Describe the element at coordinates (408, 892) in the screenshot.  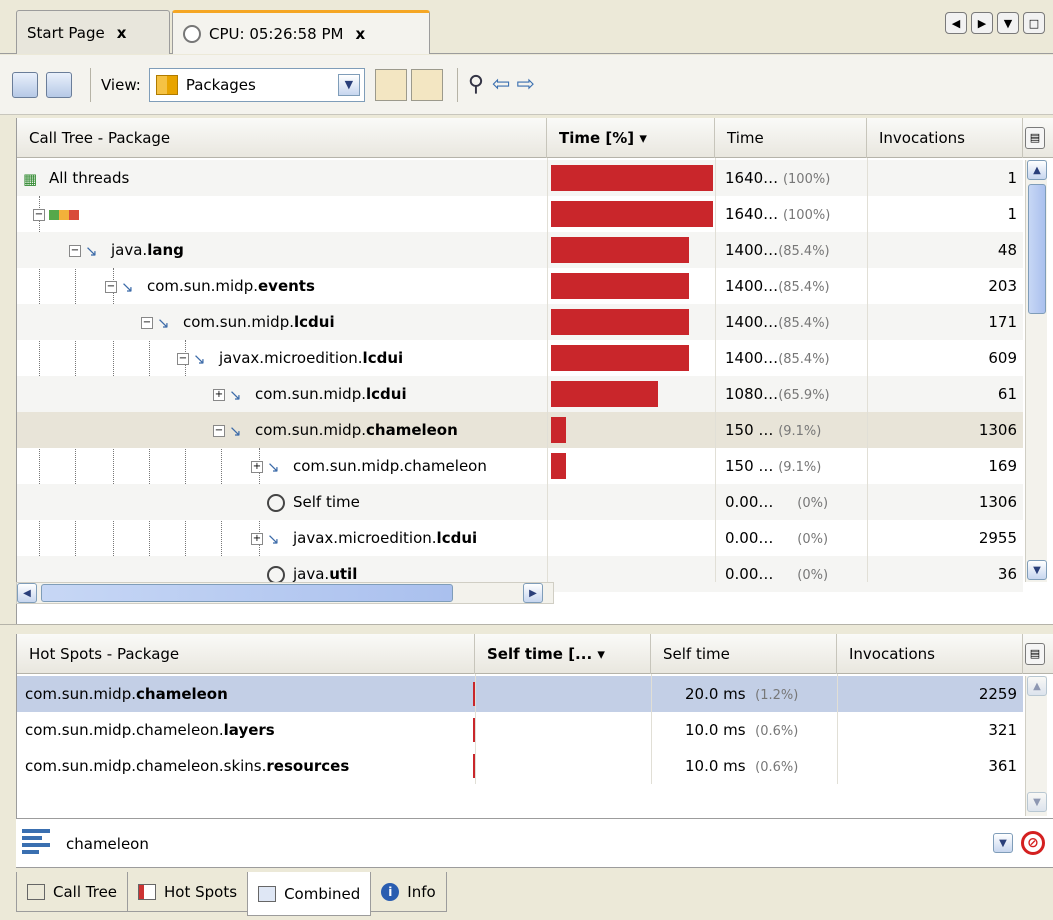
I see `tab-info: i Info` at that location.